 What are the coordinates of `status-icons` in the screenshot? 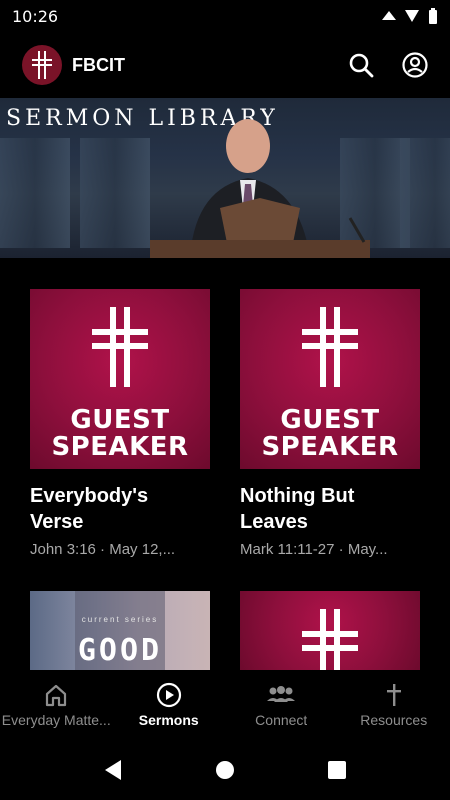 It's located at (410, 16).